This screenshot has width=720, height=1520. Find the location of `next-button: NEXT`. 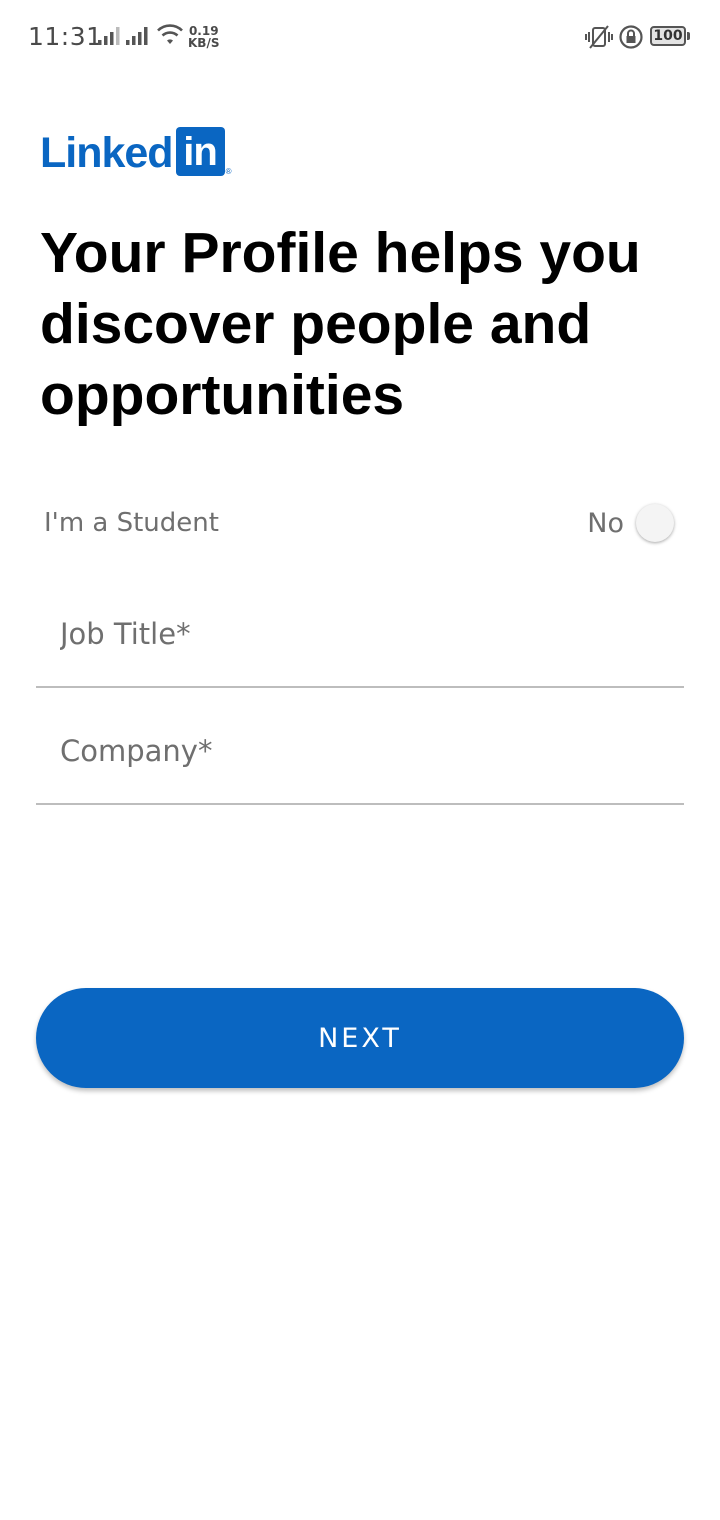

next-button: NEXT is located at coordinates (360, 1038).